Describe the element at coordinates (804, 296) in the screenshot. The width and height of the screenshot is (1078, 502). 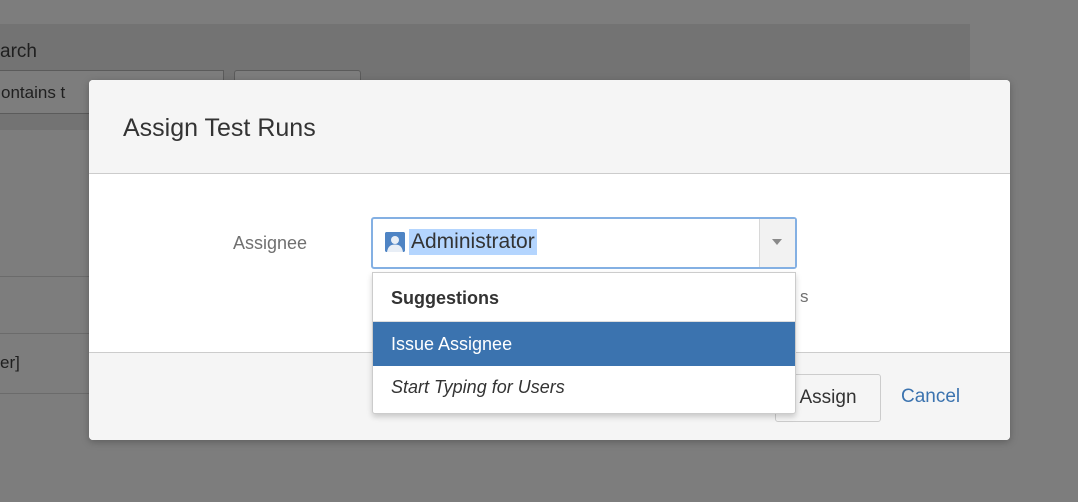
I see `field-hint-text: s` at that location.